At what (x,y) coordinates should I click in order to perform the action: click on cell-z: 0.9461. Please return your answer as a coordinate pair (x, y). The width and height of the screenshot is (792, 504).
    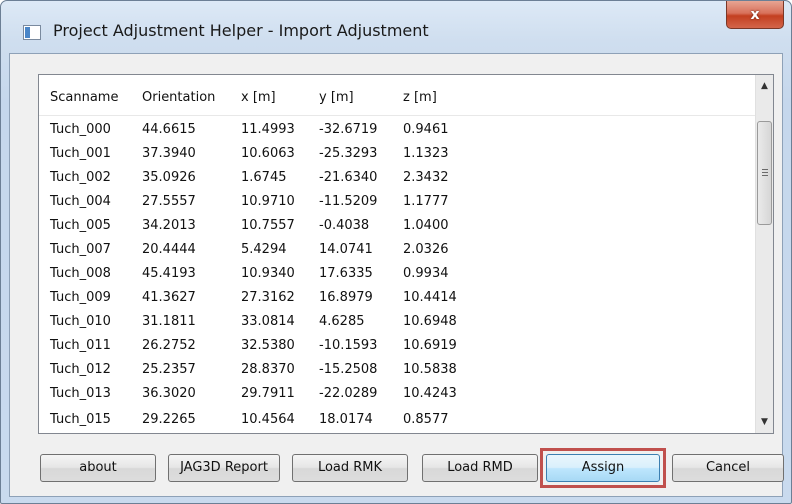
    Looking at the image, I should click on (426, 129).